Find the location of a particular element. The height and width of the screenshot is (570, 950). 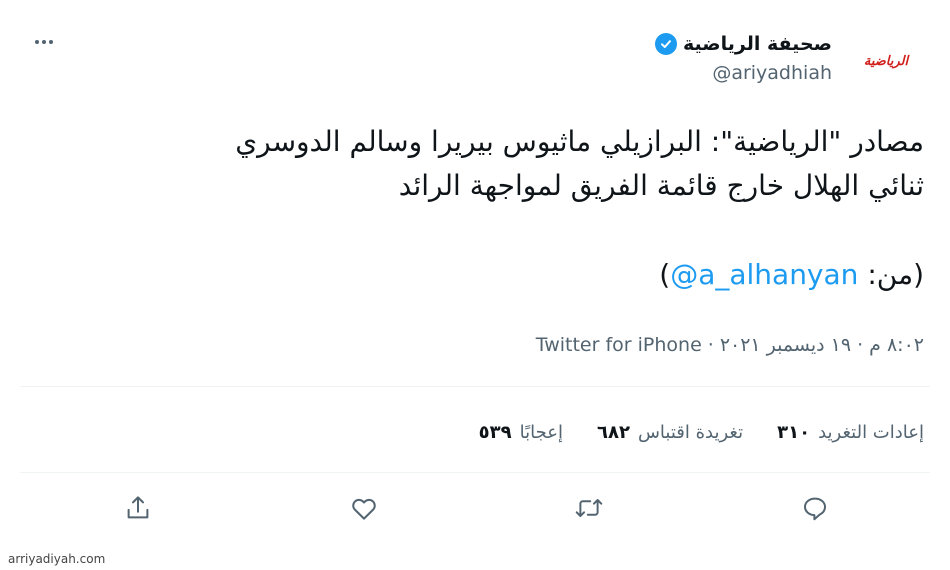

retweets-label: إعادات التغريد is located at coordinates (871, 432).